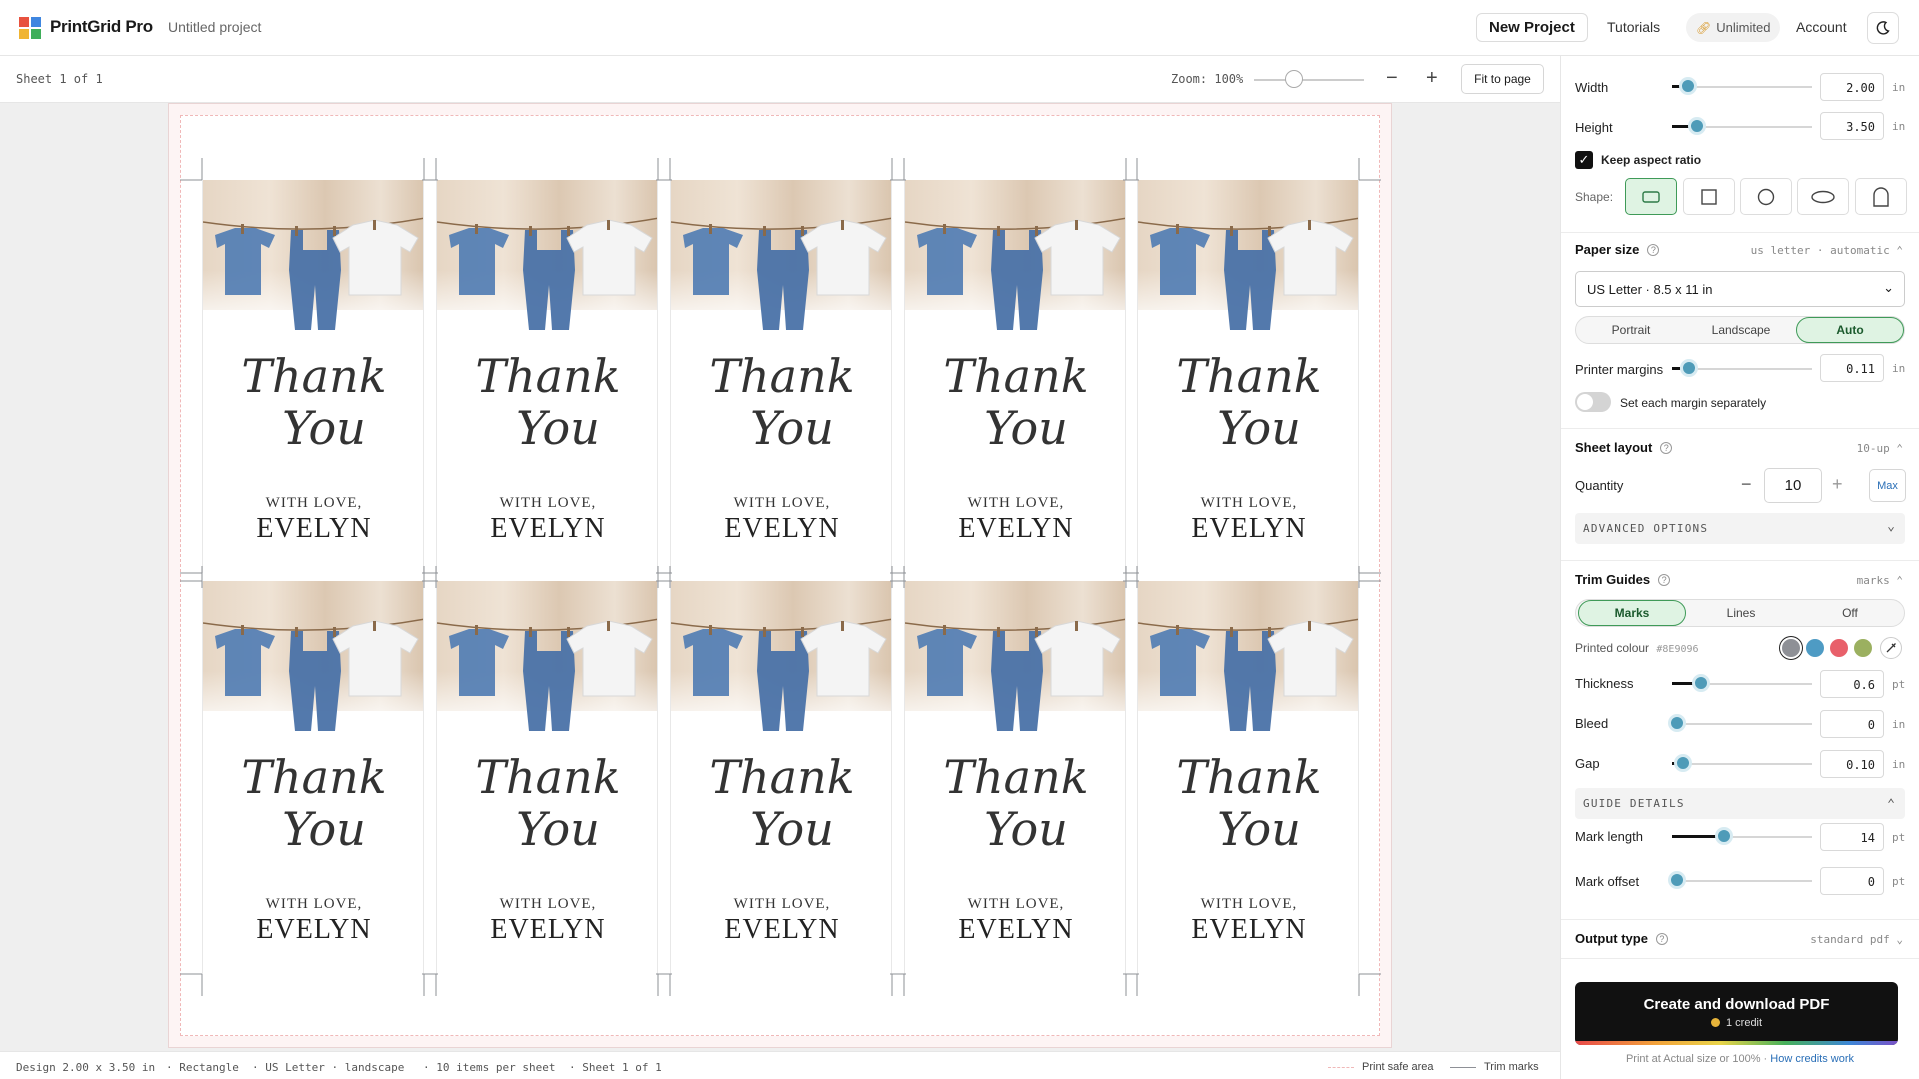 This screenshot has height=1079, width=1919. Describe the element at coordinates (1741, 330) in the screenshot. I see `orientation-landscape: Landscape` at that location.